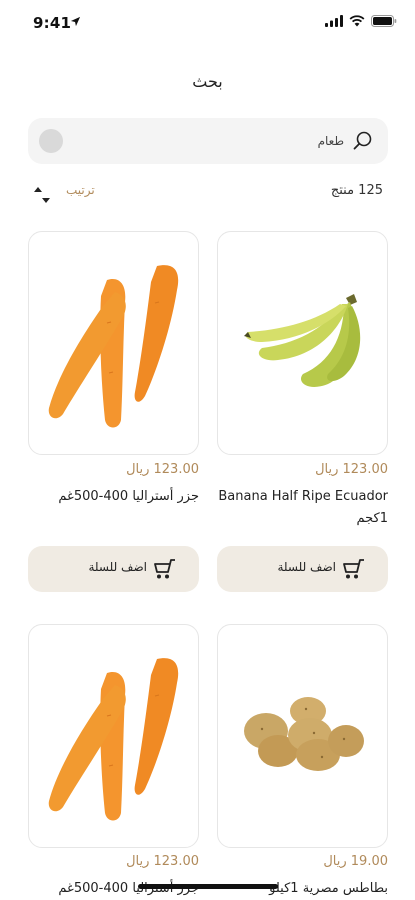  I want to click on product-name: بطاطس مصرية 1كيلو, so click(328, 888).